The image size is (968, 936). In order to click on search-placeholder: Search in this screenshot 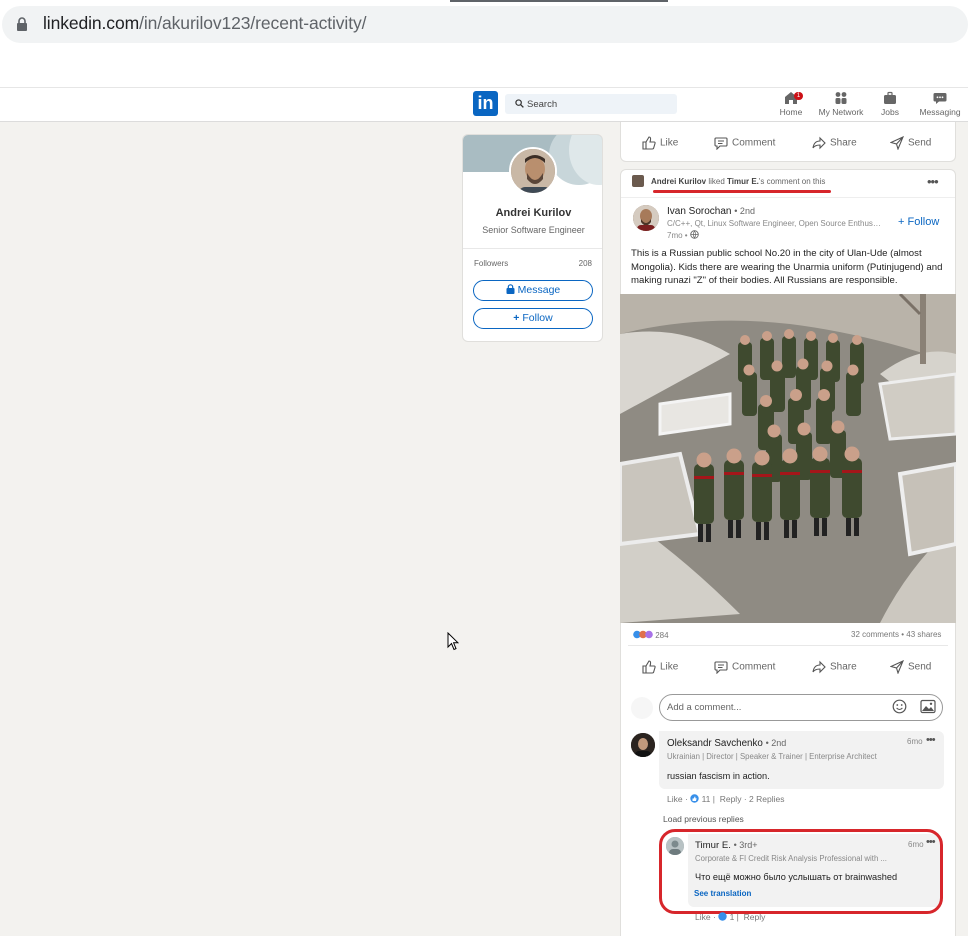, I will do `click(542, 104)`.